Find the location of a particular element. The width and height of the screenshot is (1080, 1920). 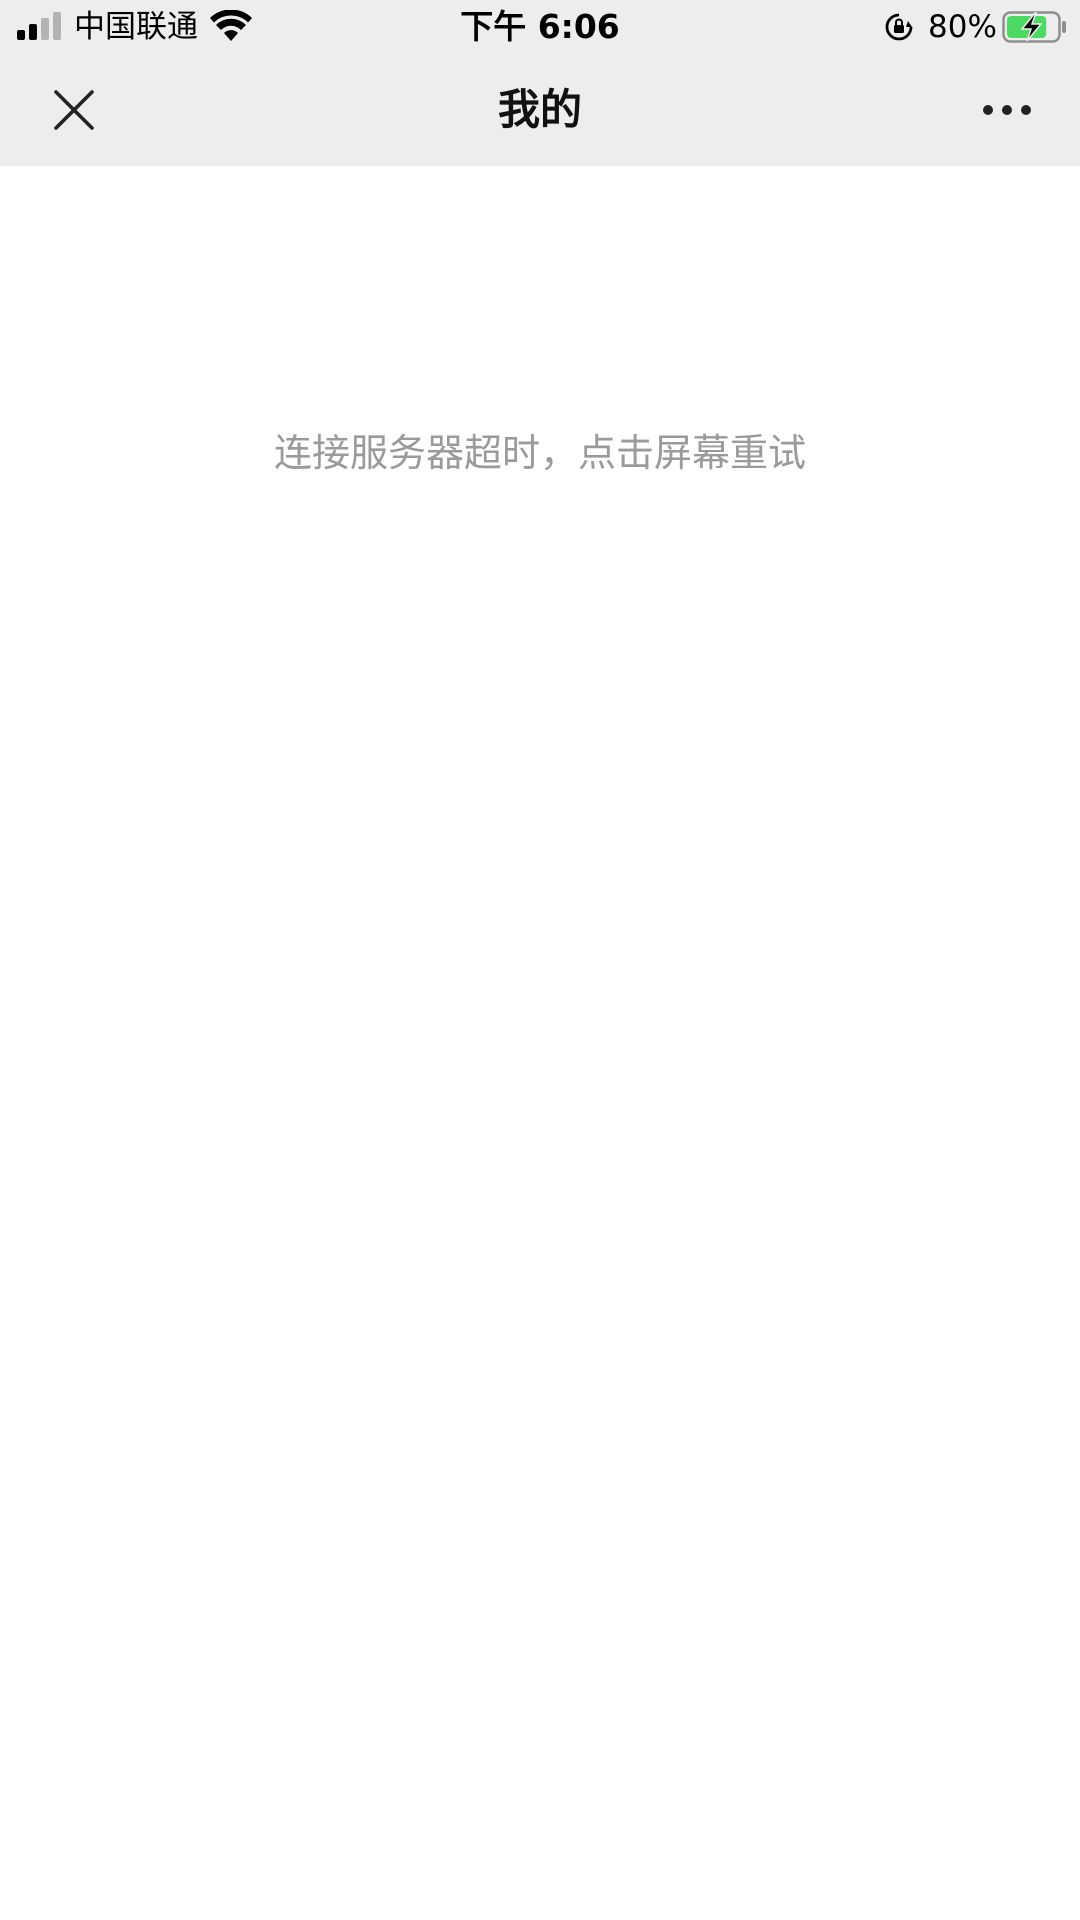

close-button is located at coordinates (74, 110).